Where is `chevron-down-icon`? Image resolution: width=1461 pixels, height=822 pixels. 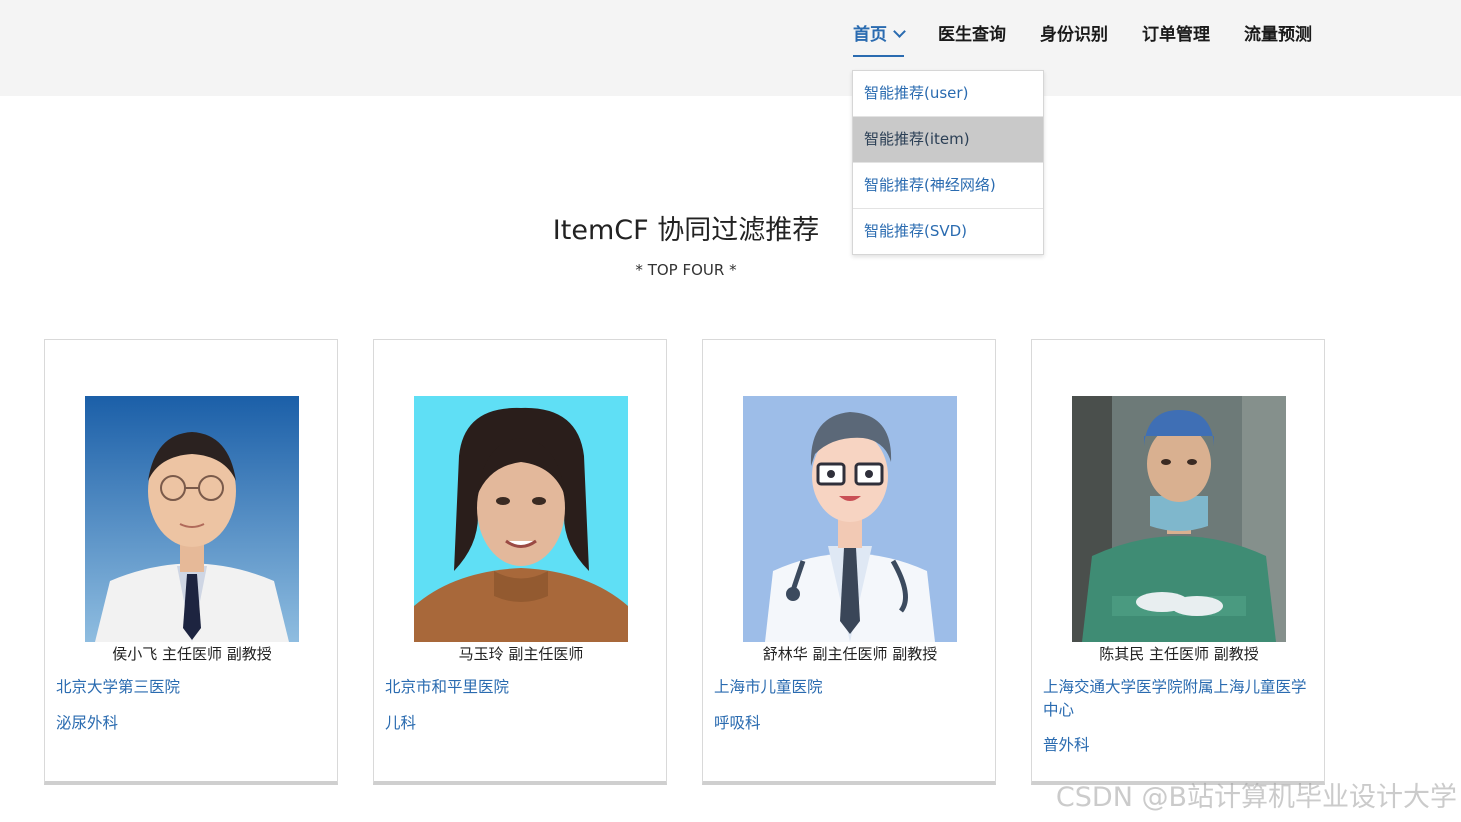 chevron-down-icon is located at coordinates (899, 31).